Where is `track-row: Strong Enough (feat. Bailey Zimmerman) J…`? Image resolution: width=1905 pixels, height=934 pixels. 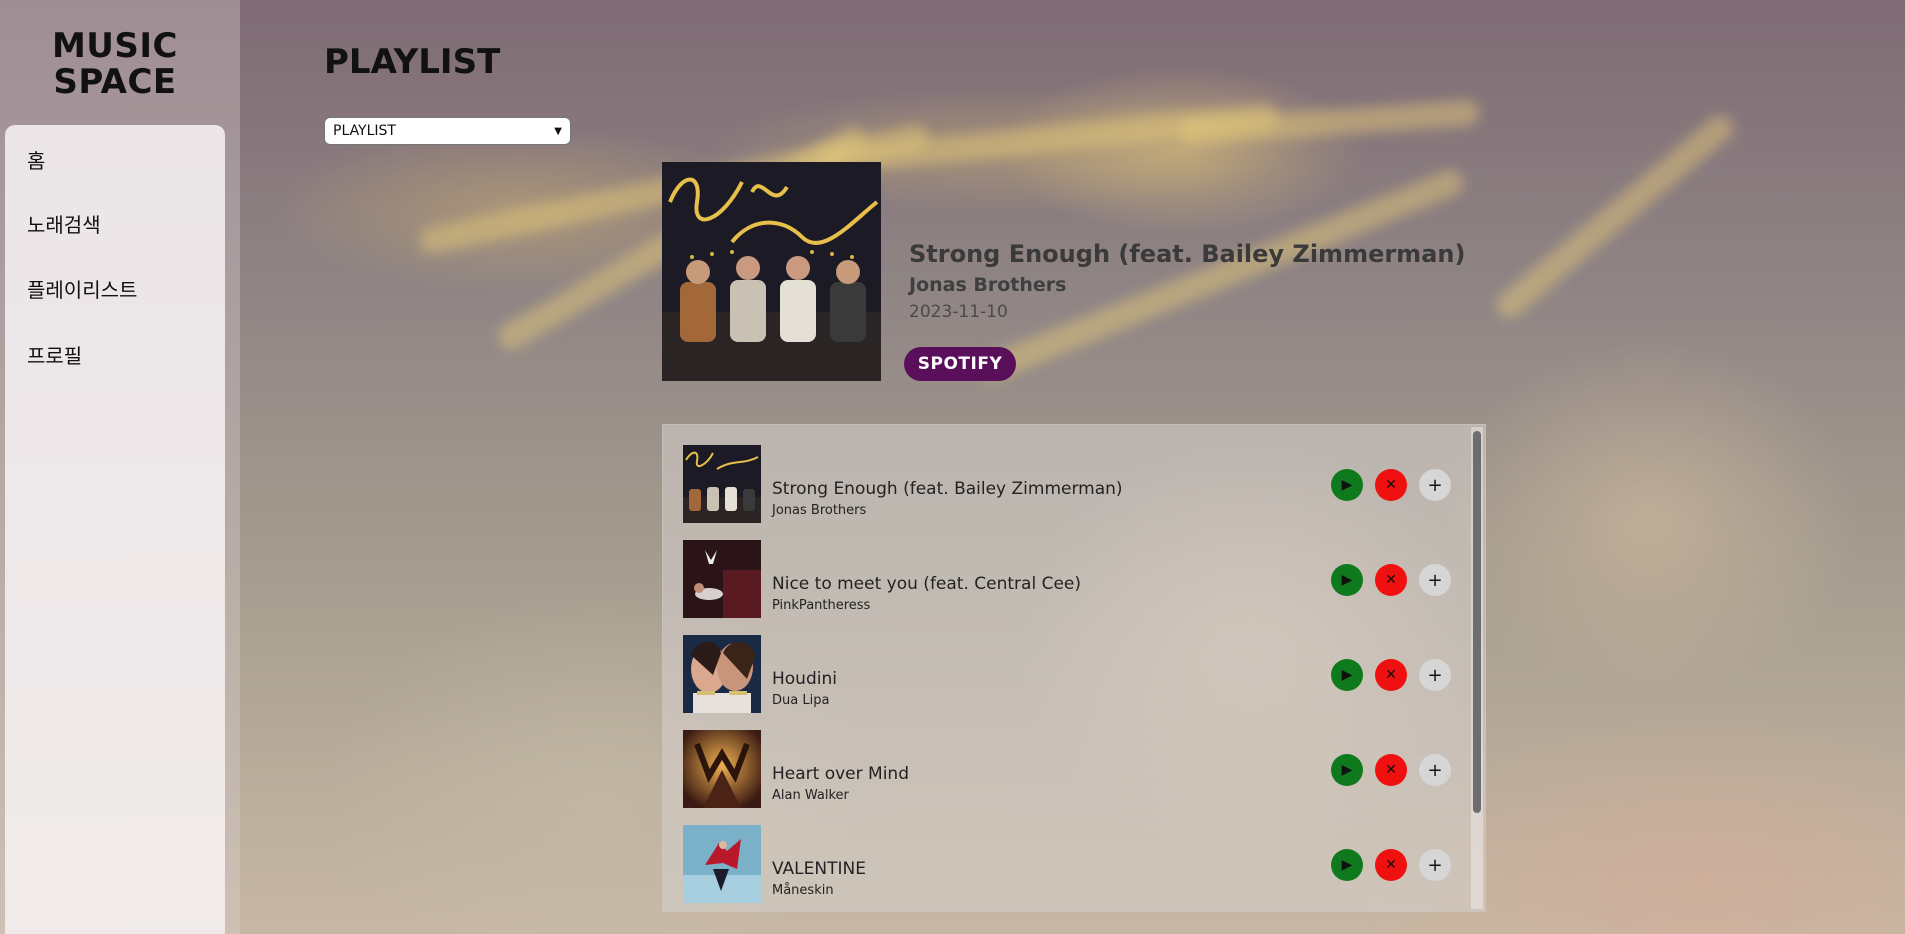
track-row: Strong Enough (feat. Bailey Zimmerman) J… is located at coordinates (1063, 485).